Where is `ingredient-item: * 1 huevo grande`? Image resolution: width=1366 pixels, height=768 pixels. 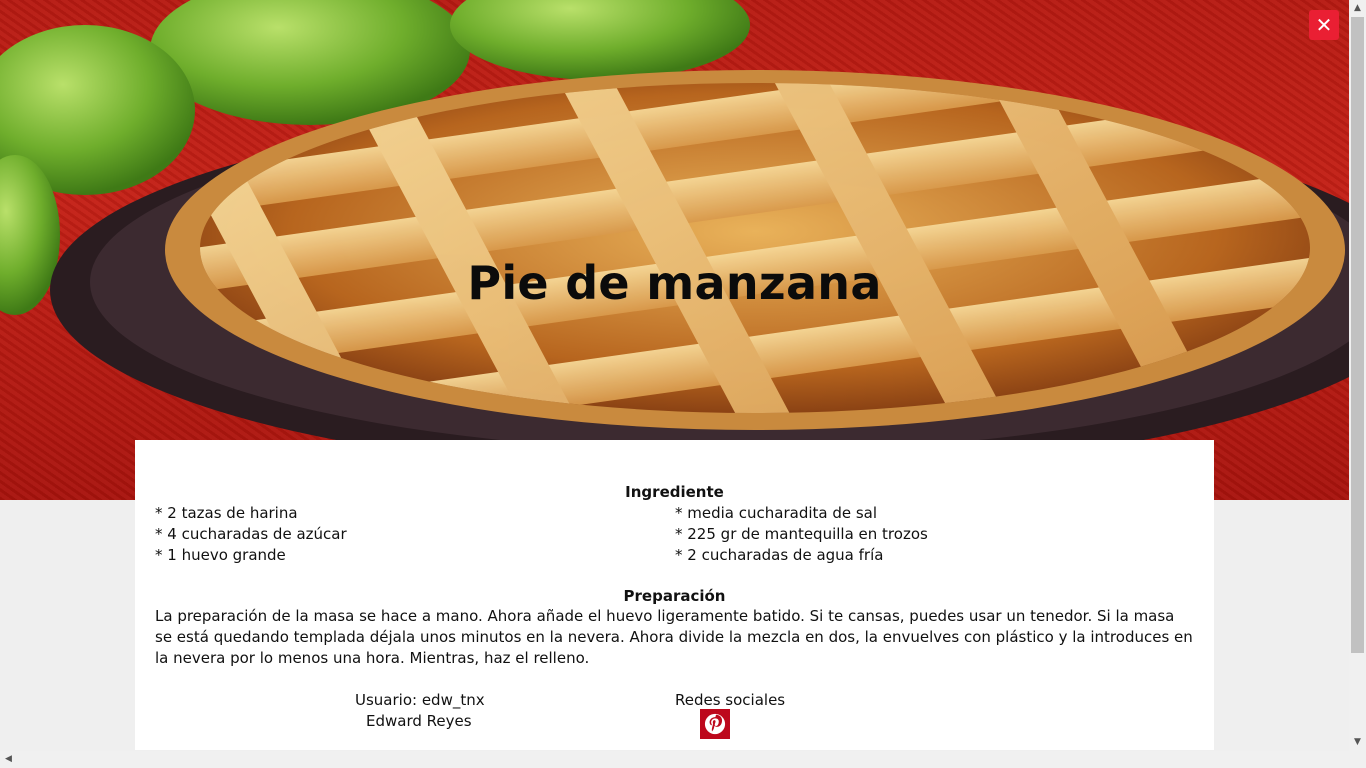 ingredient-item: * 1 huevo grande is located at coordinates (220, 555).